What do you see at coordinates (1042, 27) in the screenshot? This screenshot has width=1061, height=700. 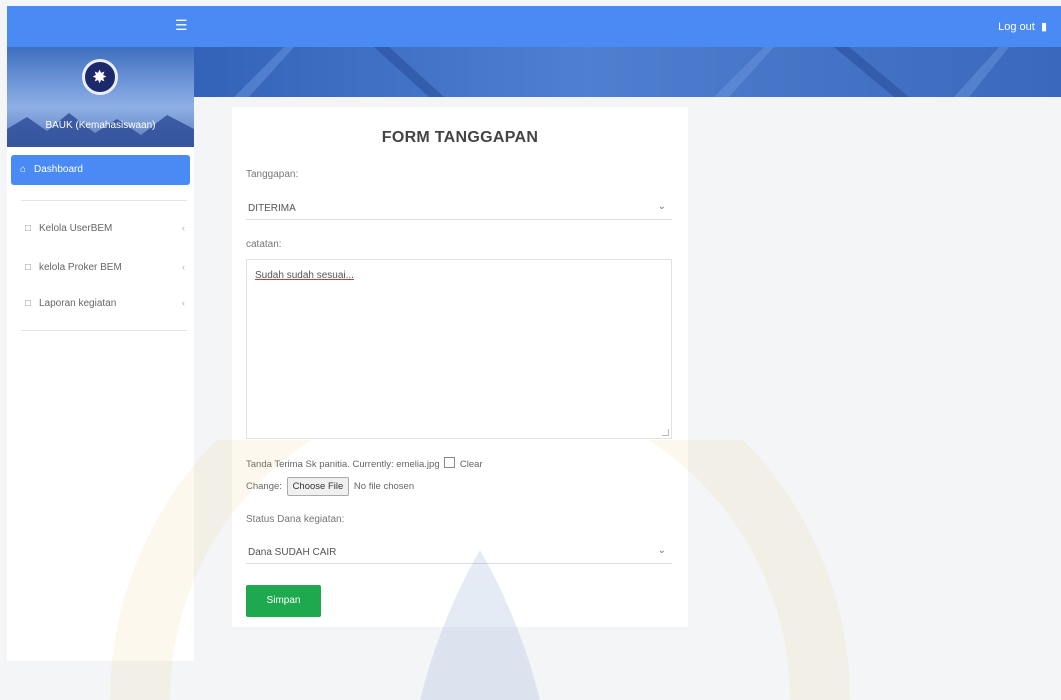 I see `logout-icon: ▮` at bounding box center [1042, 27].